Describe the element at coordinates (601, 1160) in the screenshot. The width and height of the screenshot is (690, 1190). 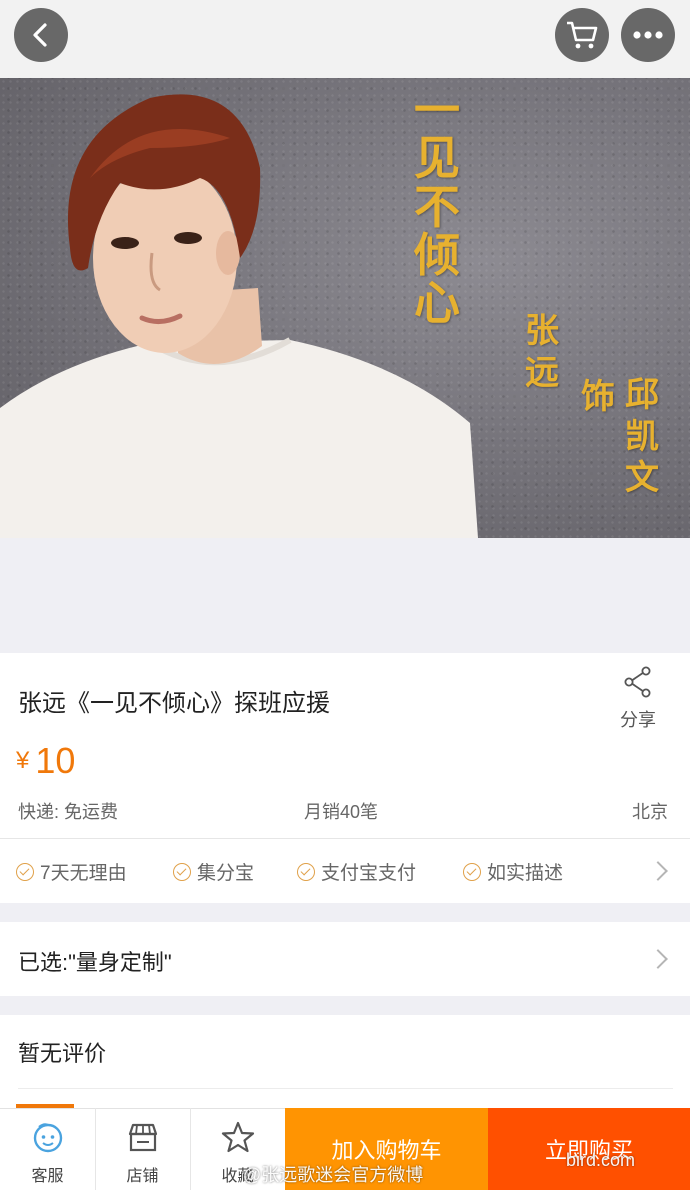
I see `watermark-site: bird.com` at that location.